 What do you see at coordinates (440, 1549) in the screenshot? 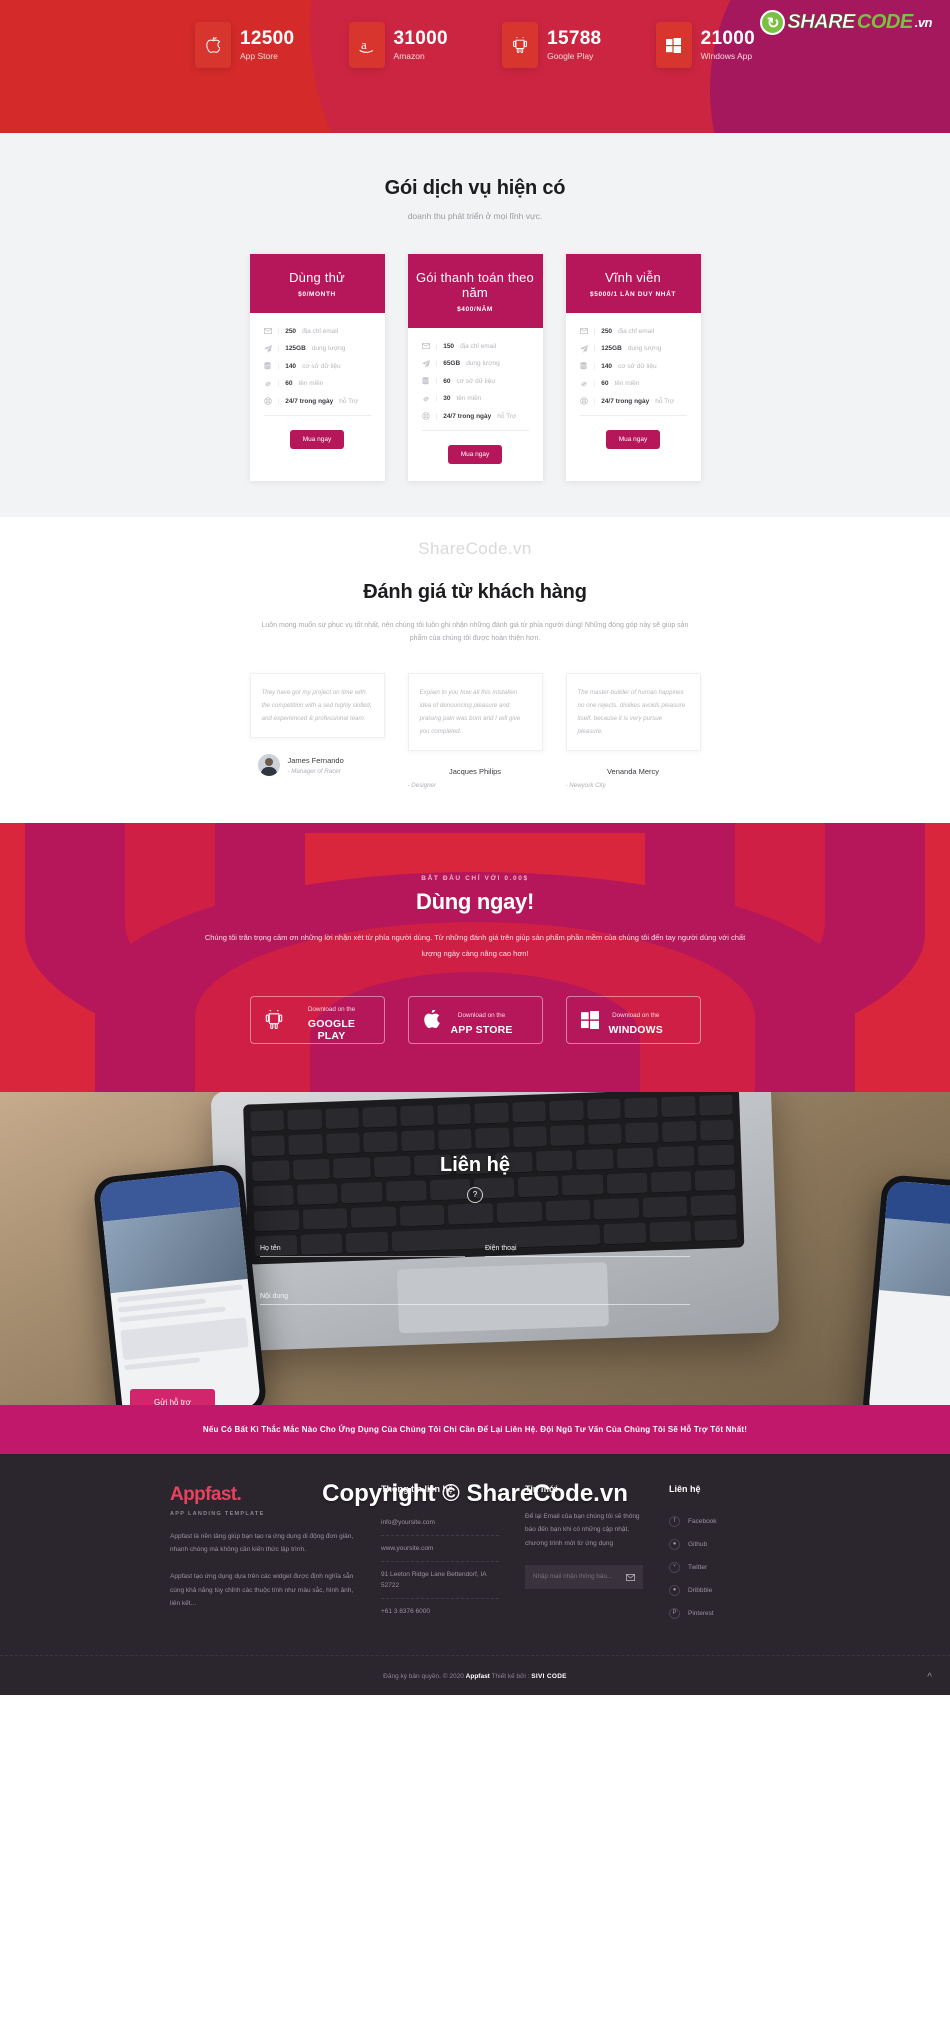
I see `footer-contact-website: www.yoursite.com` at bounding box center [440, 1549].